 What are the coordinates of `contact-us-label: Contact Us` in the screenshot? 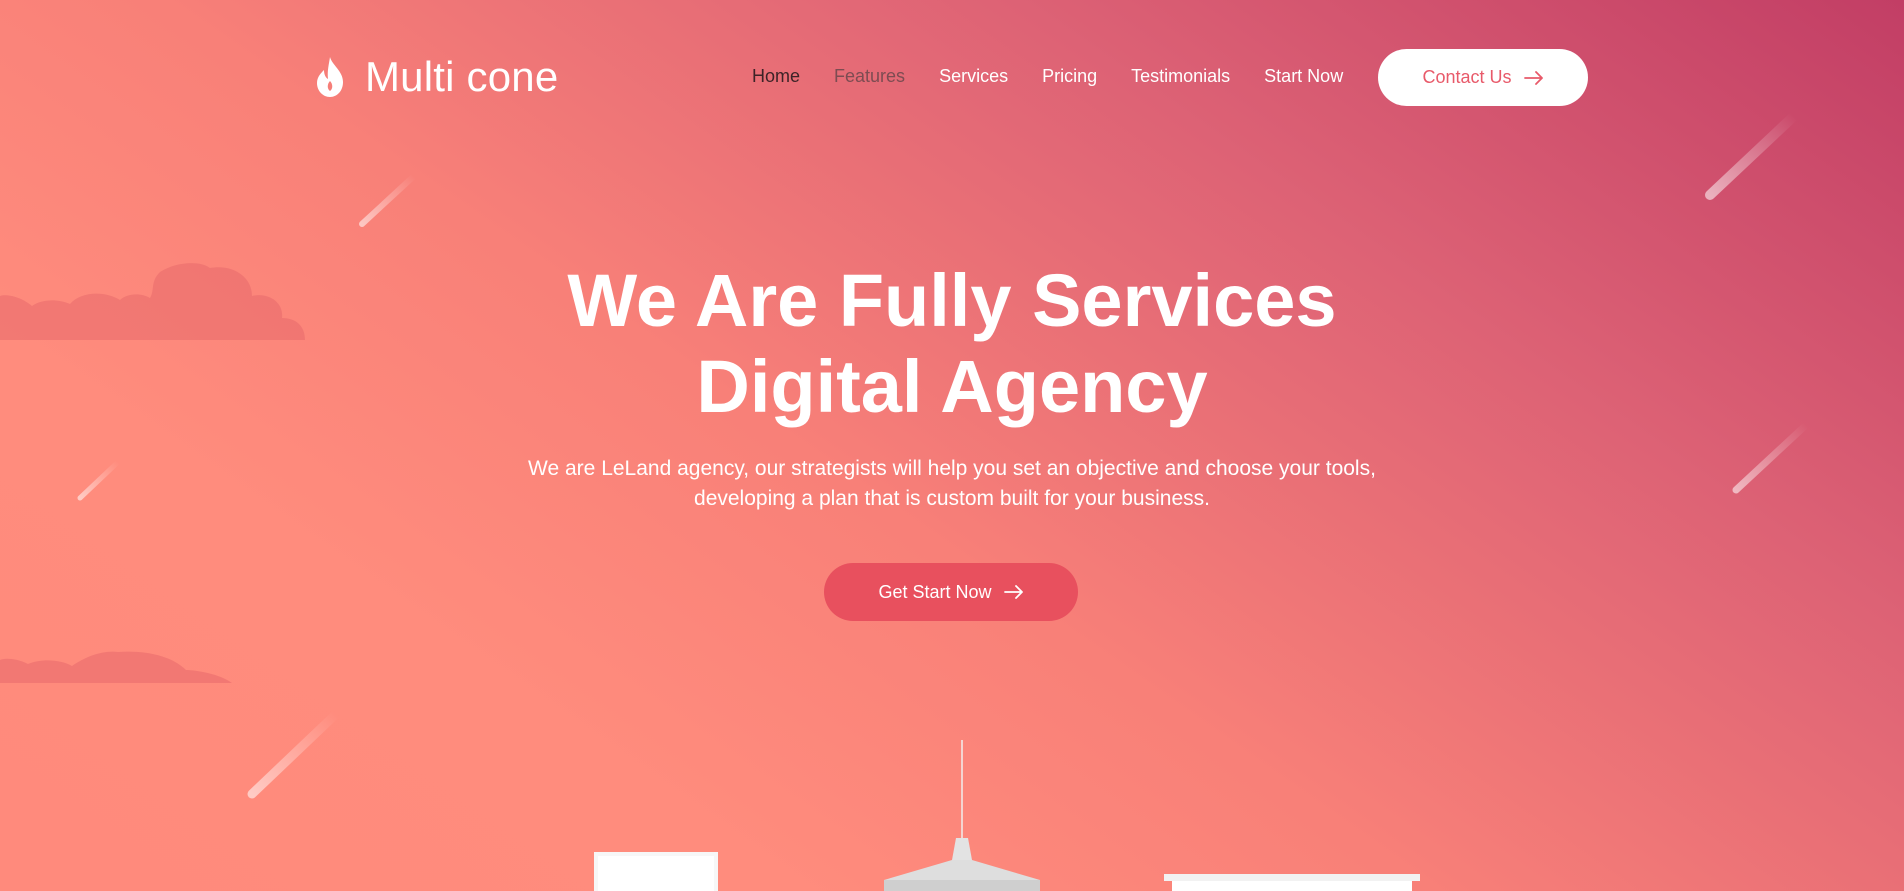 It's located at (1467, 77).